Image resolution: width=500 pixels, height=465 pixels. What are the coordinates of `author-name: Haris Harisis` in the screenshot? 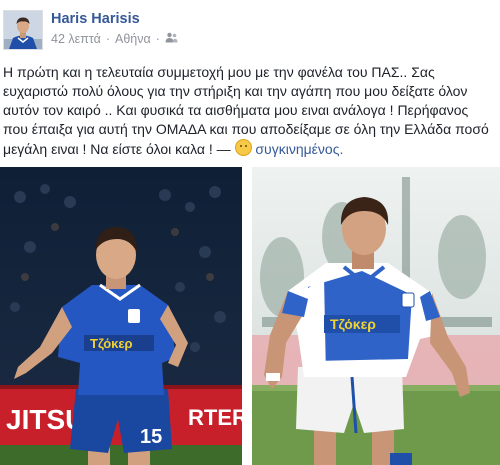 It's located at (95, 19).